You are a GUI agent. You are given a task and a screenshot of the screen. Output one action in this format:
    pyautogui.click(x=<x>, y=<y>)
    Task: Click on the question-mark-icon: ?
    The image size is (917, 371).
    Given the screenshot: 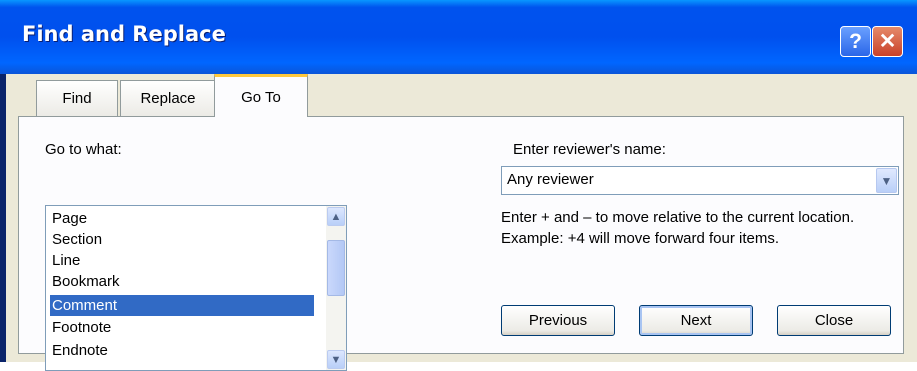 What is the action you would take?
    pyautogui.click(x=855, y=41)
    